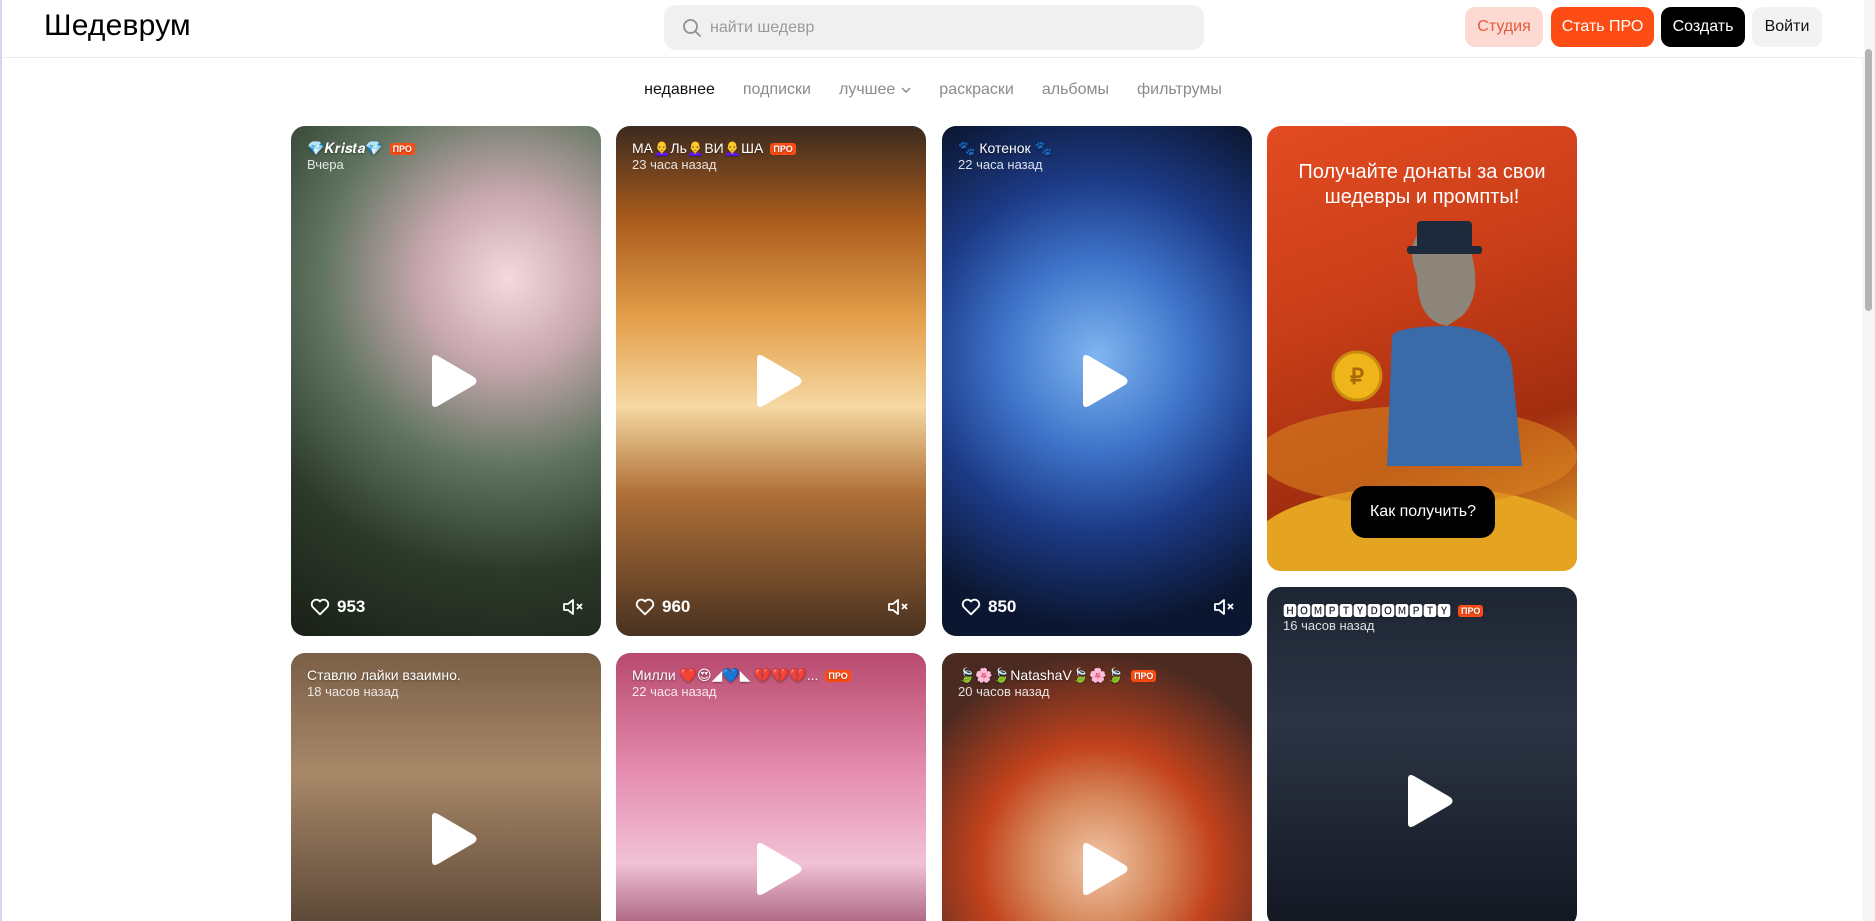 This screenshot has height=921, width=1875. Describe the element at coordinates (1002, 606) in the screenshot. I see `like-count: 850` at that location.